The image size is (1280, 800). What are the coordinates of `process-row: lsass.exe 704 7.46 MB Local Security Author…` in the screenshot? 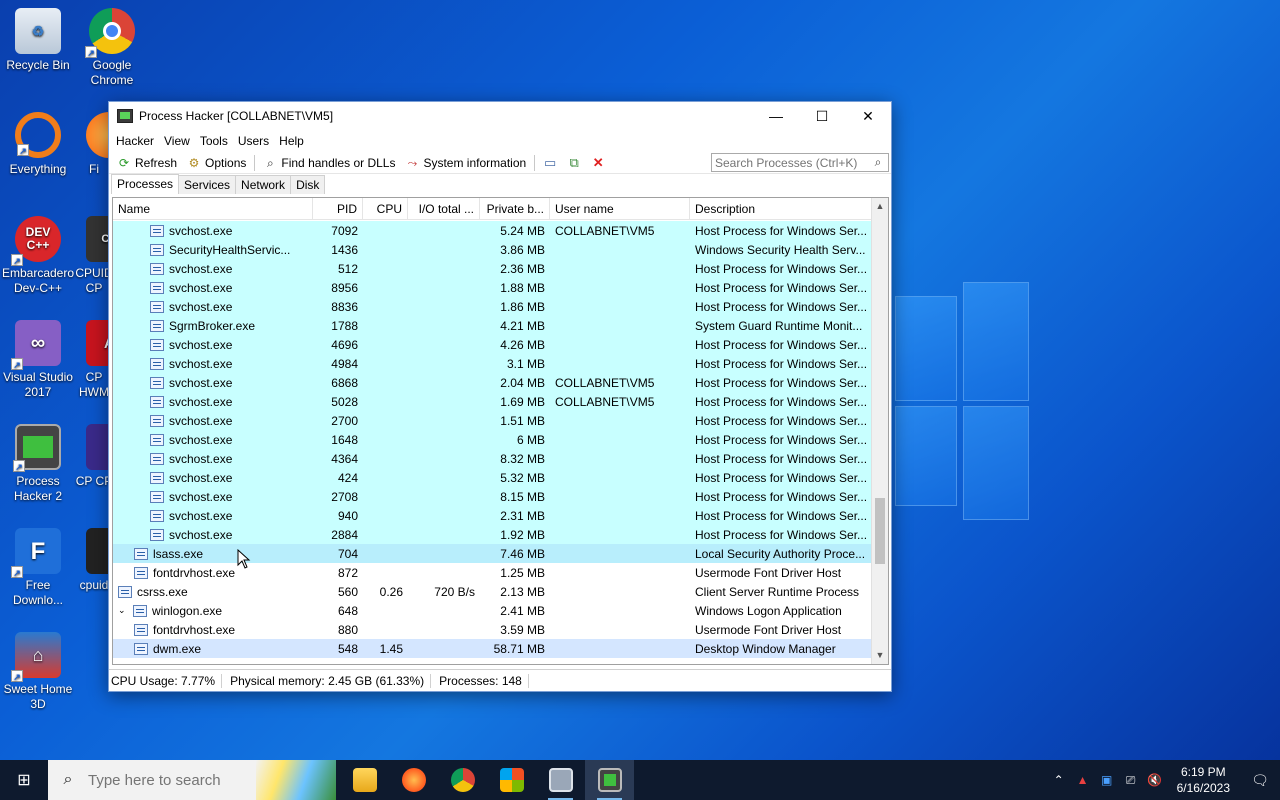 It's located at (493, 553).